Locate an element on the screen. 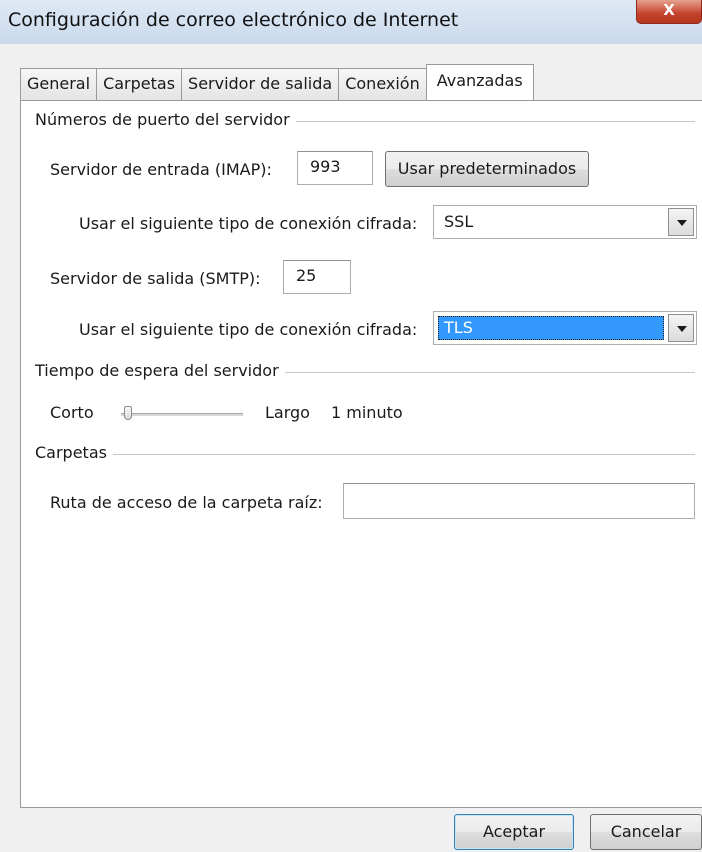  use-defaults-button: Usar predeterminados is located at coordinates (487, 169).